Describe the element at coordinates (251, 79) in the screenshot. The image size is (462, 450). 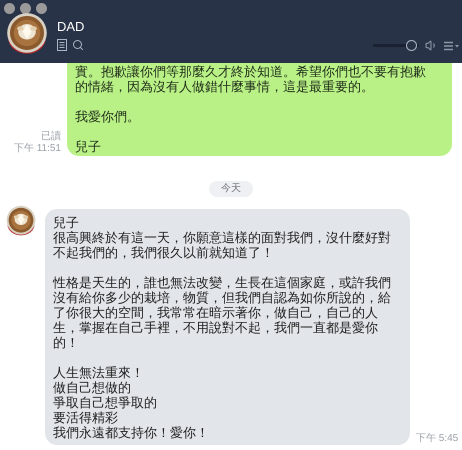
I see `message-text: 實。抱歉讓你們等那麼久才終於知道。希望你們也不要有抱歉的情緒，因為沒有人做錯什麼事情，這是最重要的。` at that location.